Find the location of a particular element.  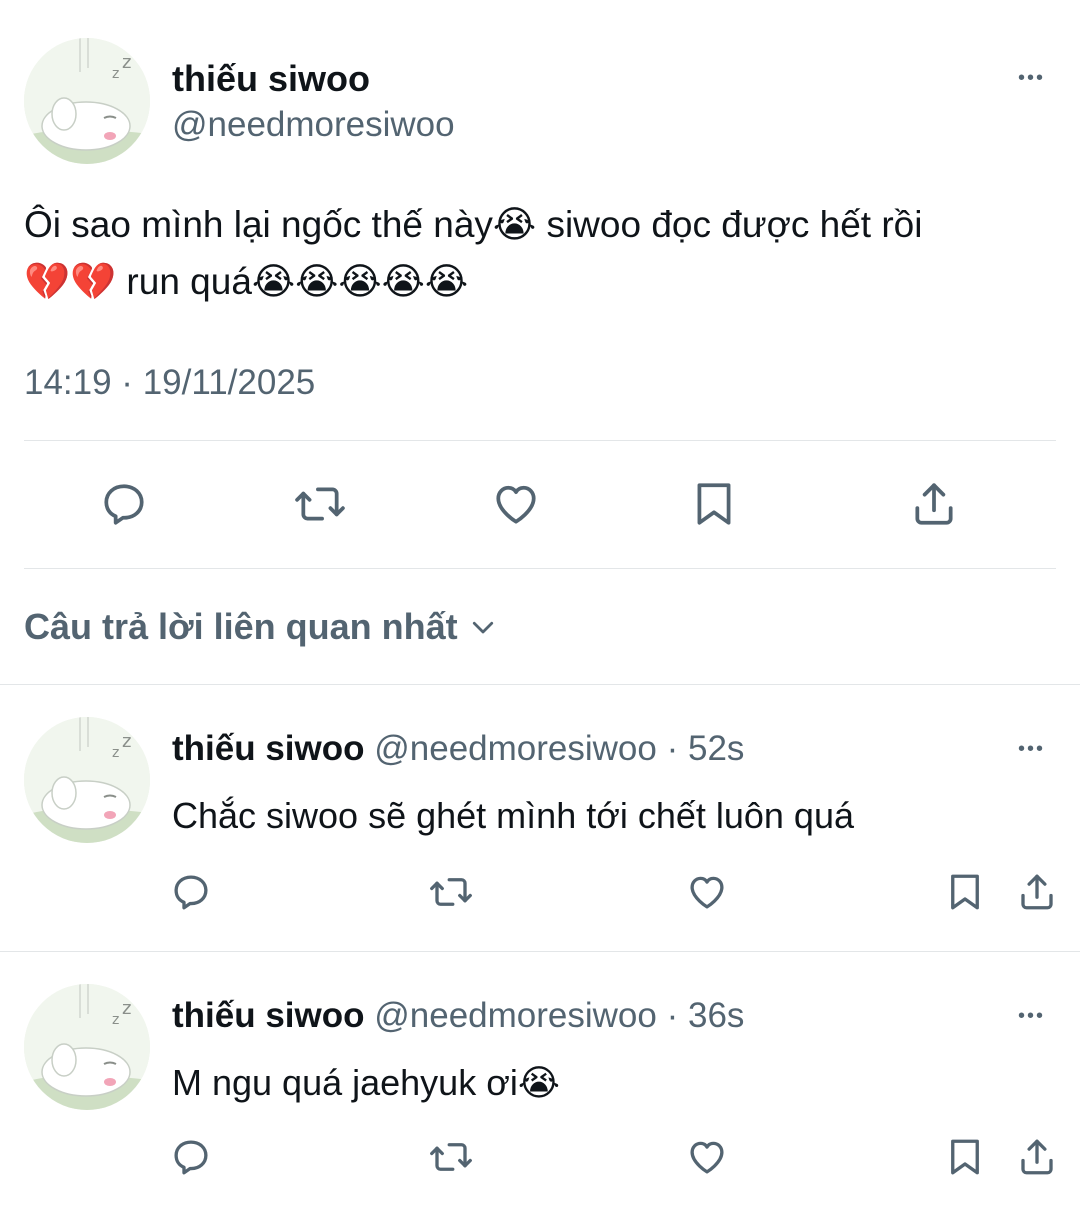

timestamp: 14:19 · 19/11/2025 is located at coordinates (169, 383).